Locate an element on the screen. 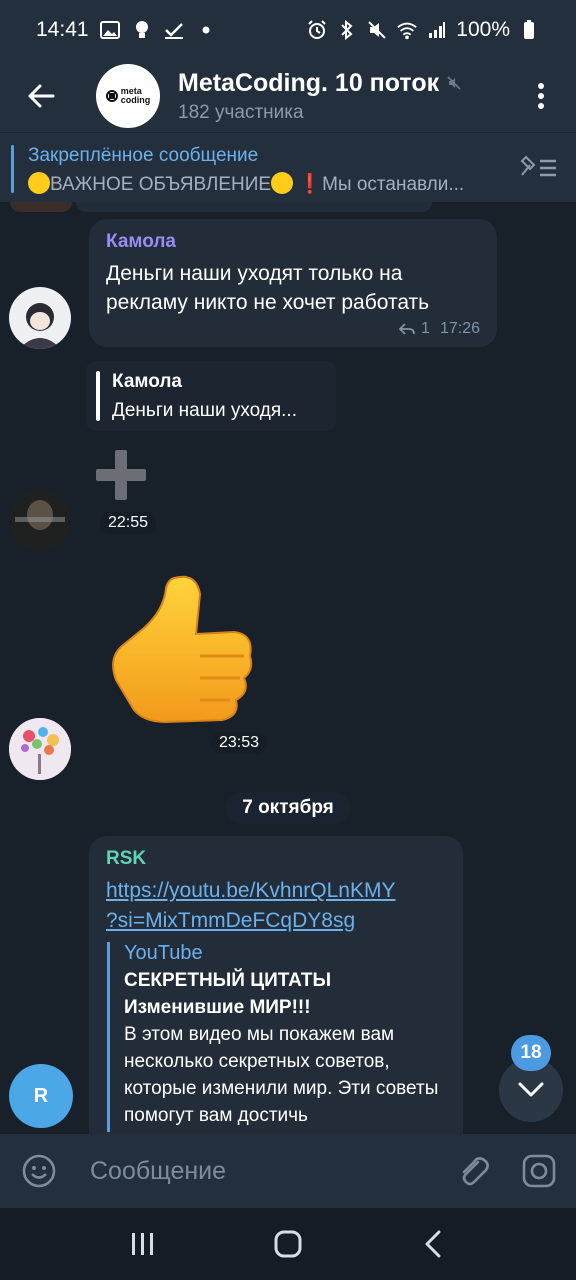  pinned-text-a: ВАЖНОЕ ОБЪЯВЛЕНИЕ is located at coordinates (161, 184).